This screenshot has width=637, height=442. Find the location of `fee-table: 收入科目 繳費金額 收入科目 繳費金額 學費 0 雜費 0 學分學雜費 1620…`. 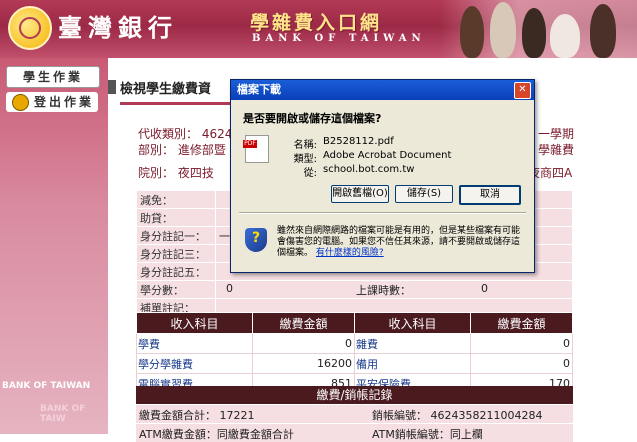

fee-table: 收入科目 繳費金額 收入科目 繳費金額 學費 0 雜費 0 學分學雜費 1620… is located at coordinates (355, 353).